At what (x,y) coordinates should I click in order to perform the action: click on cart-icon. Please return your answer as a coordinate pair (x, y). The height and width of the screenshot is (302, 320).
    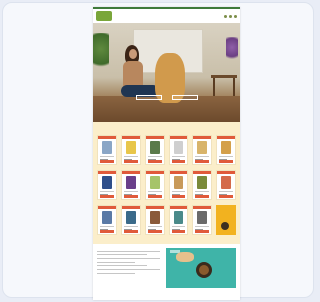
    Looking at the image, I should click on (235, 16).